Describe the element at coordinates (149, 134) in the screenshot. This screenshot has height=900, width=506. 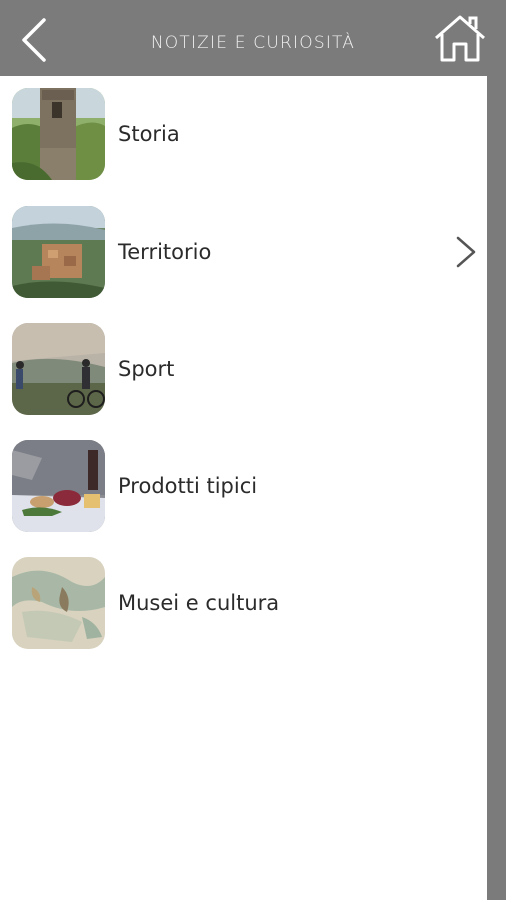
I see `list-item-label: Storia` at that location.